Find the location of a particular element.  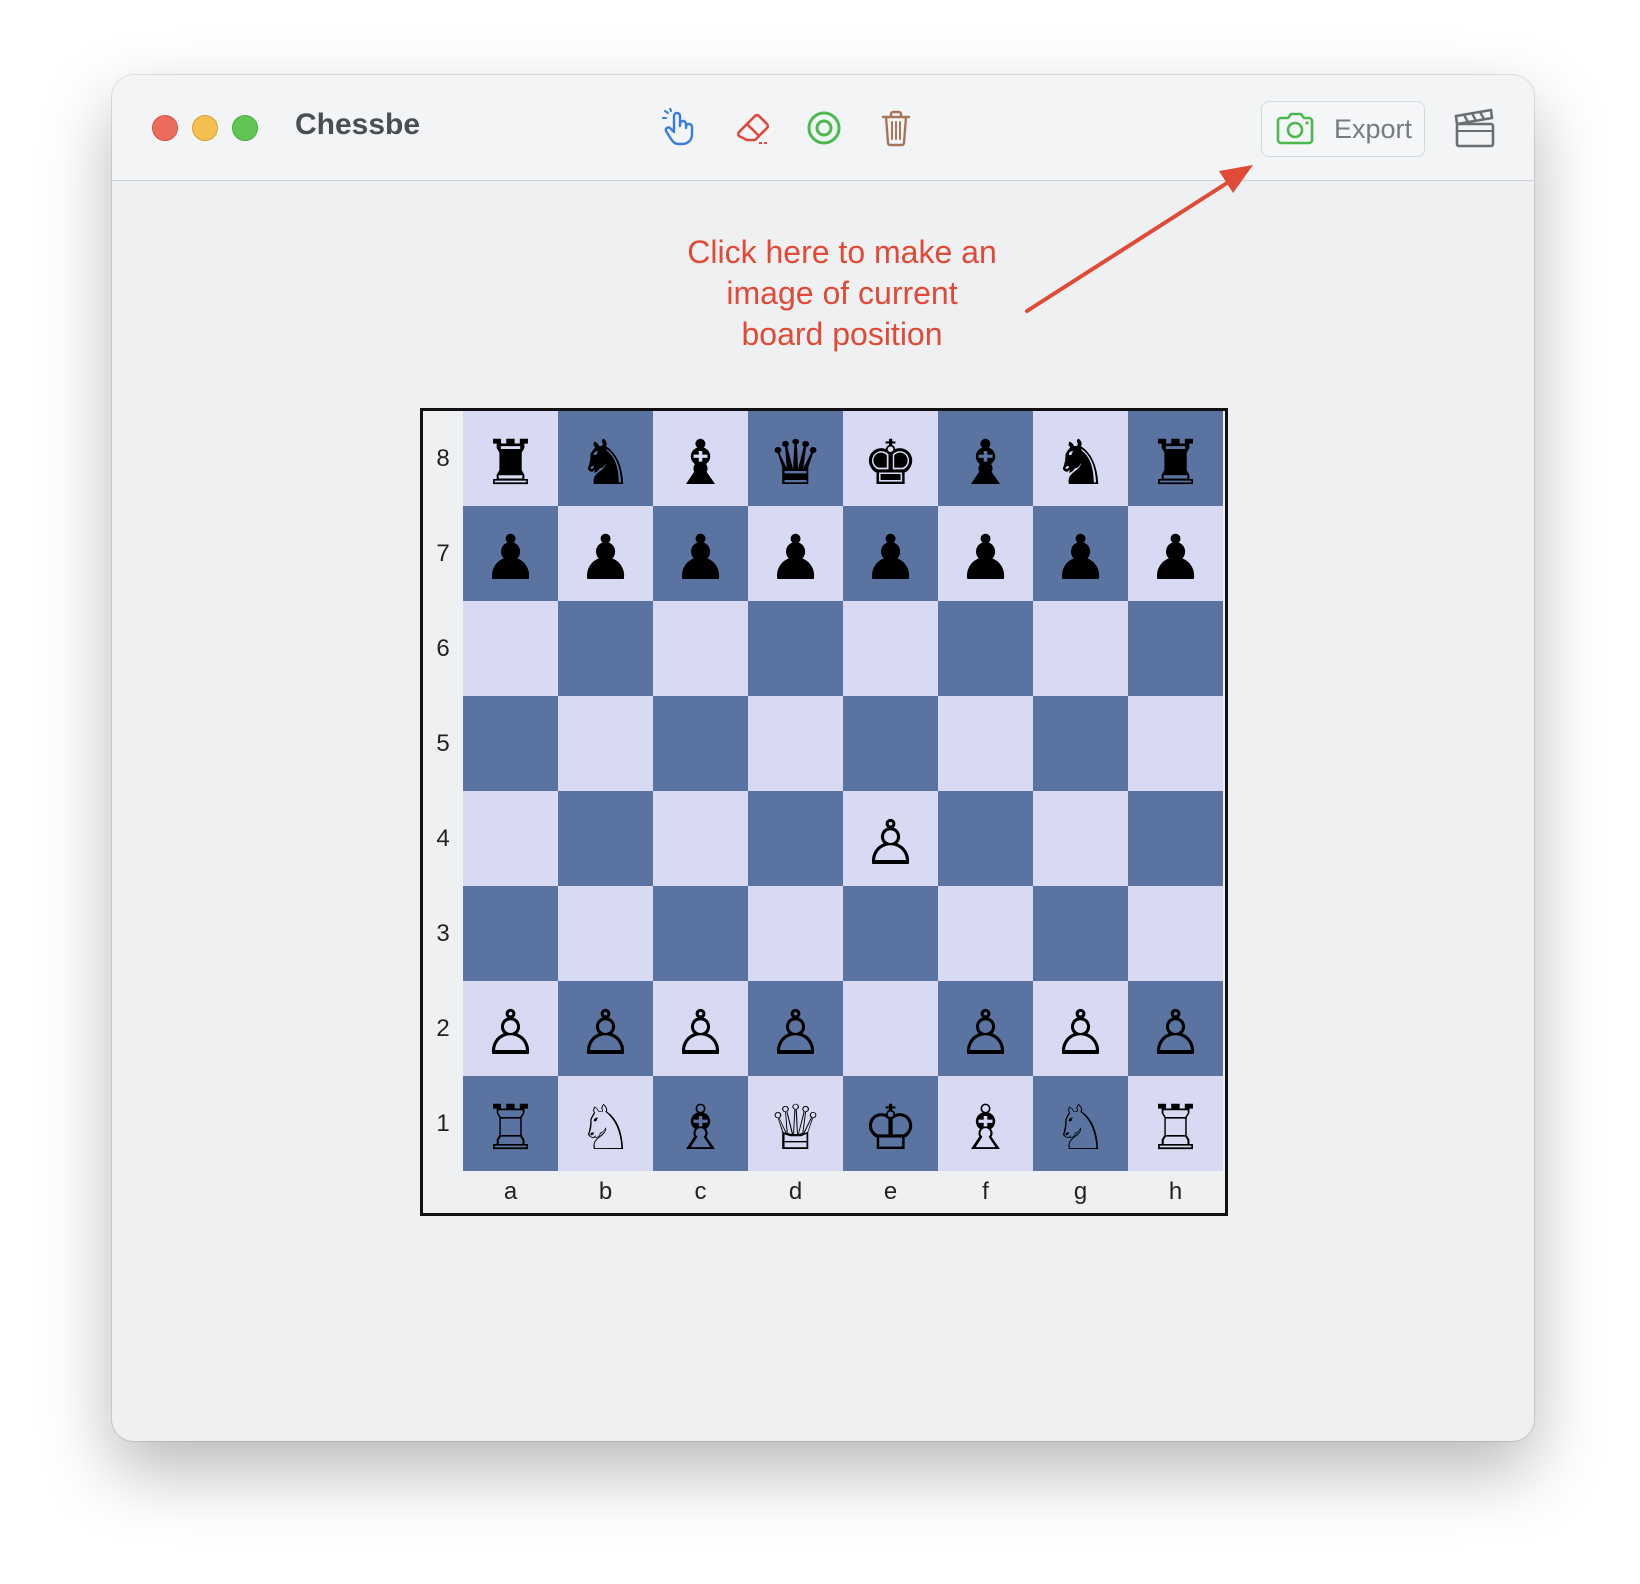

square-g8: ♞ is located at coordinates (1080, 458).